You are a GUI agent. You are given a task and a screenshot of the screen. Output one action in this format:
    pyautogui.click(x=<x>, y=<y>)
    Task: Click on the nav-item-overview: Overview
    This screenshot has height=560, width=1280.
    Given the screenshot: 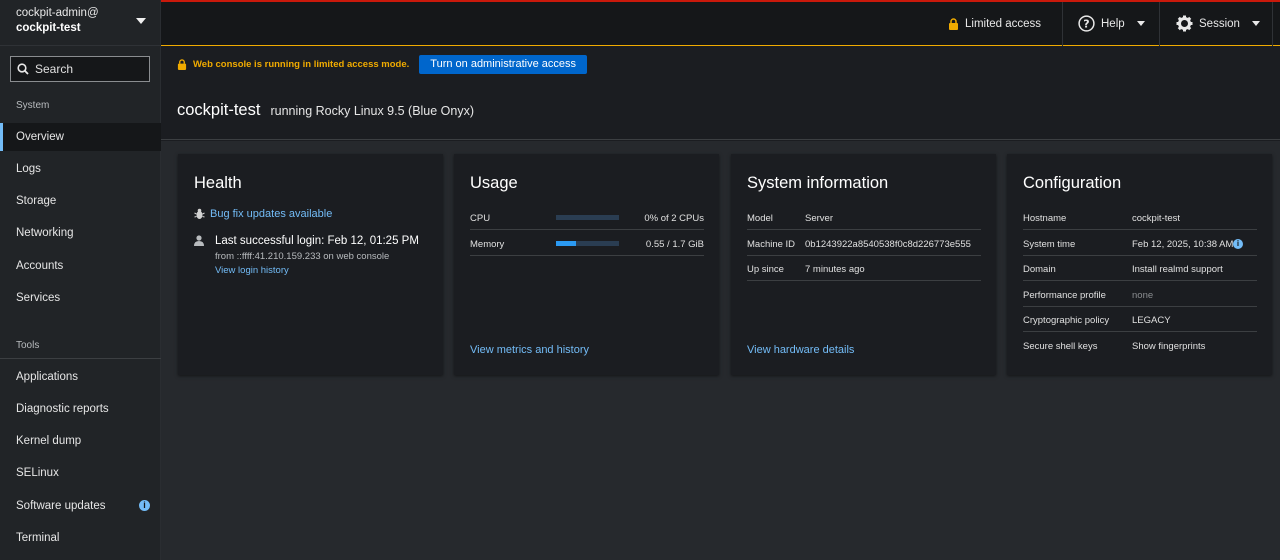 What is the action you would take?
    pyautogui.click(x=80, y=137)
    